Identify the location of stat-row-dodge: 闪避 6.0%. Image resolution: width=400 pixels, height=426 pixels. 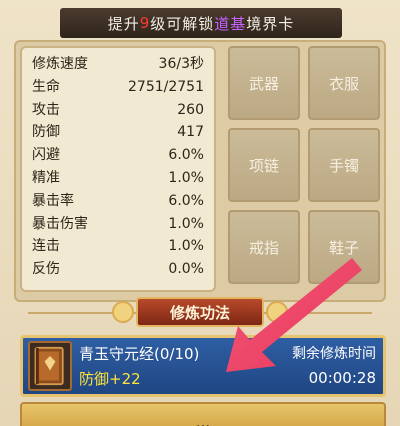
(118, 155).